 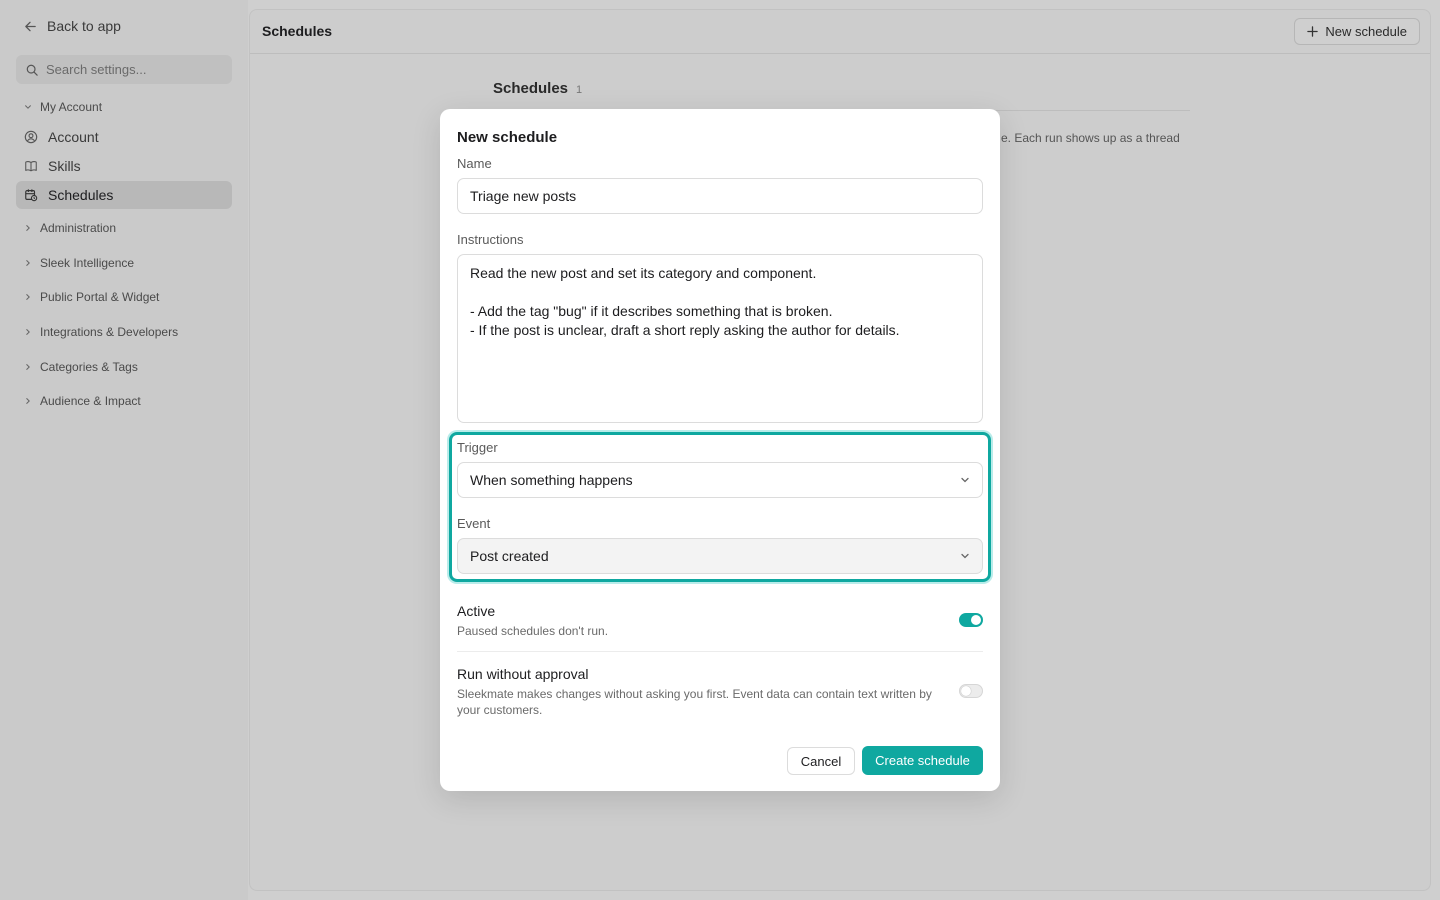 I want to click on approval-toggle, so click(x=971, y=691).